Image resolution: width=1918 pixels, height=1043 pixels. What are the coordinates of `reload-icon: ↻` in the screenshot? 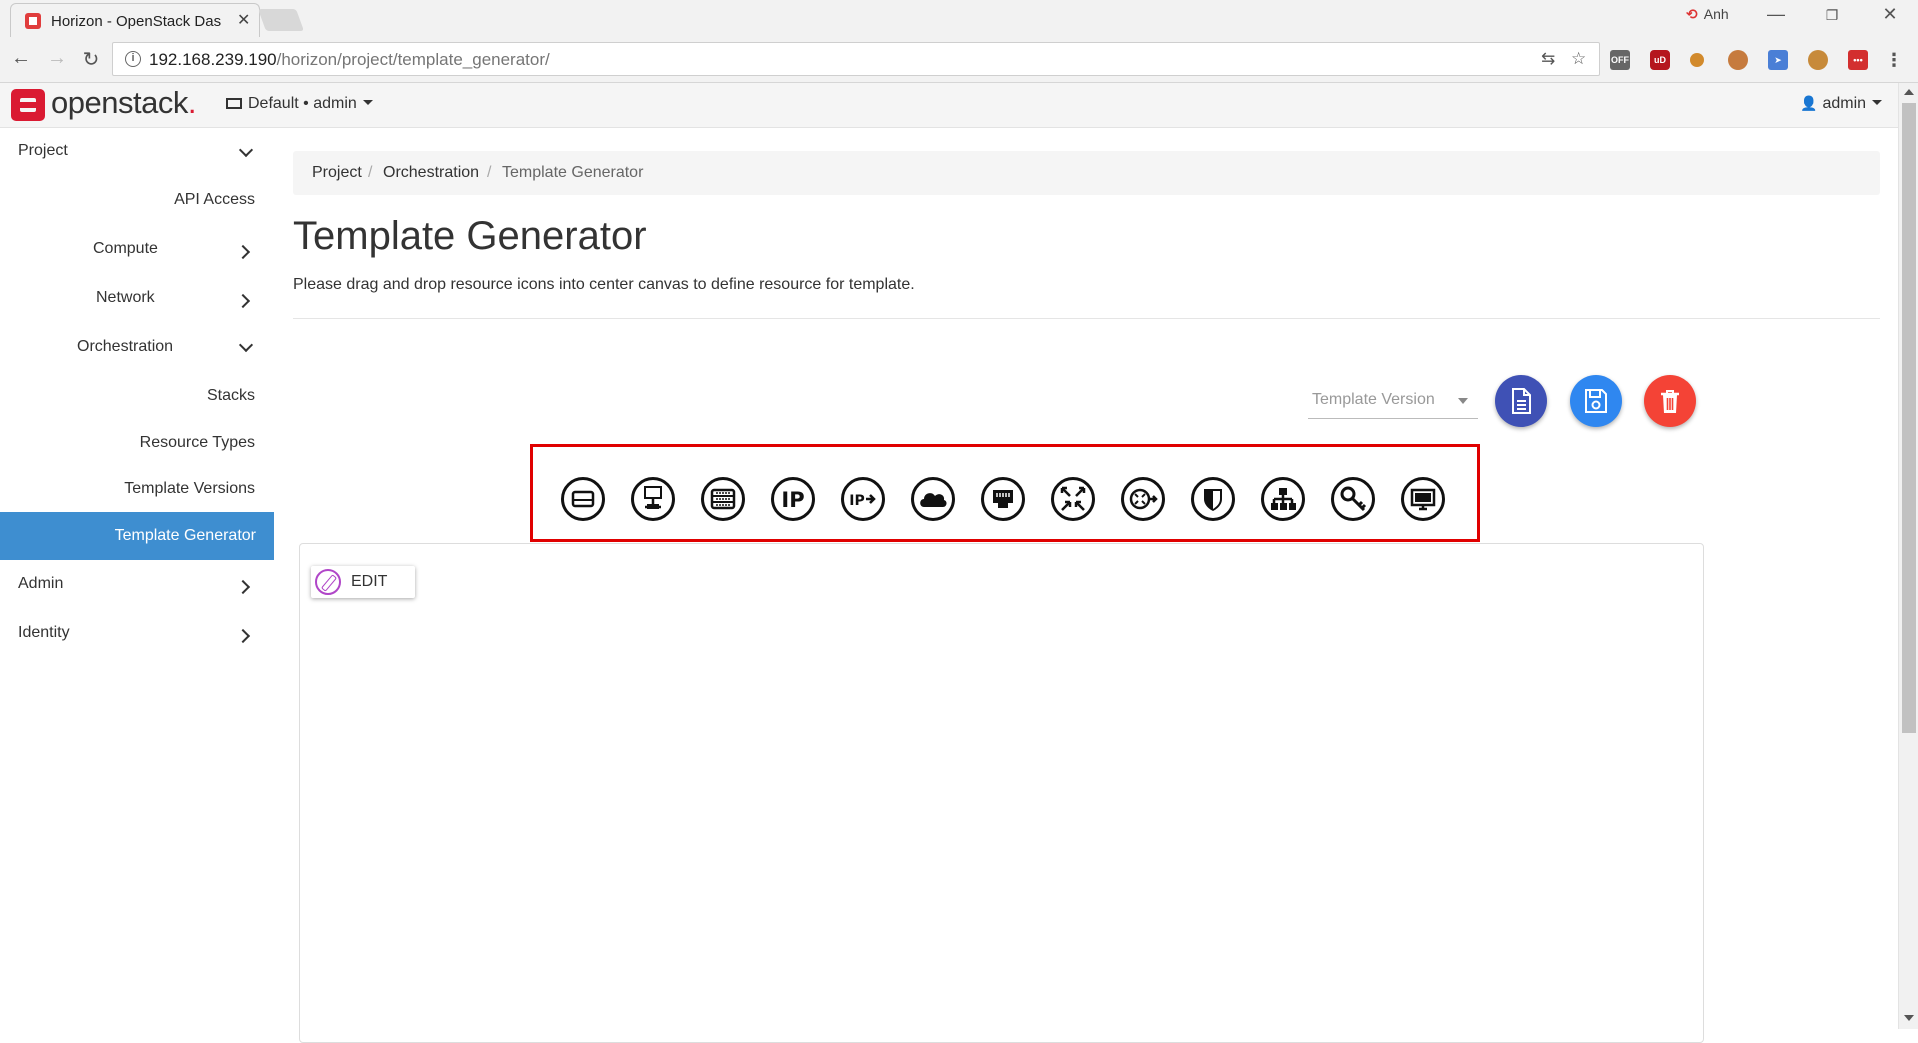 It's located at (91, 59).